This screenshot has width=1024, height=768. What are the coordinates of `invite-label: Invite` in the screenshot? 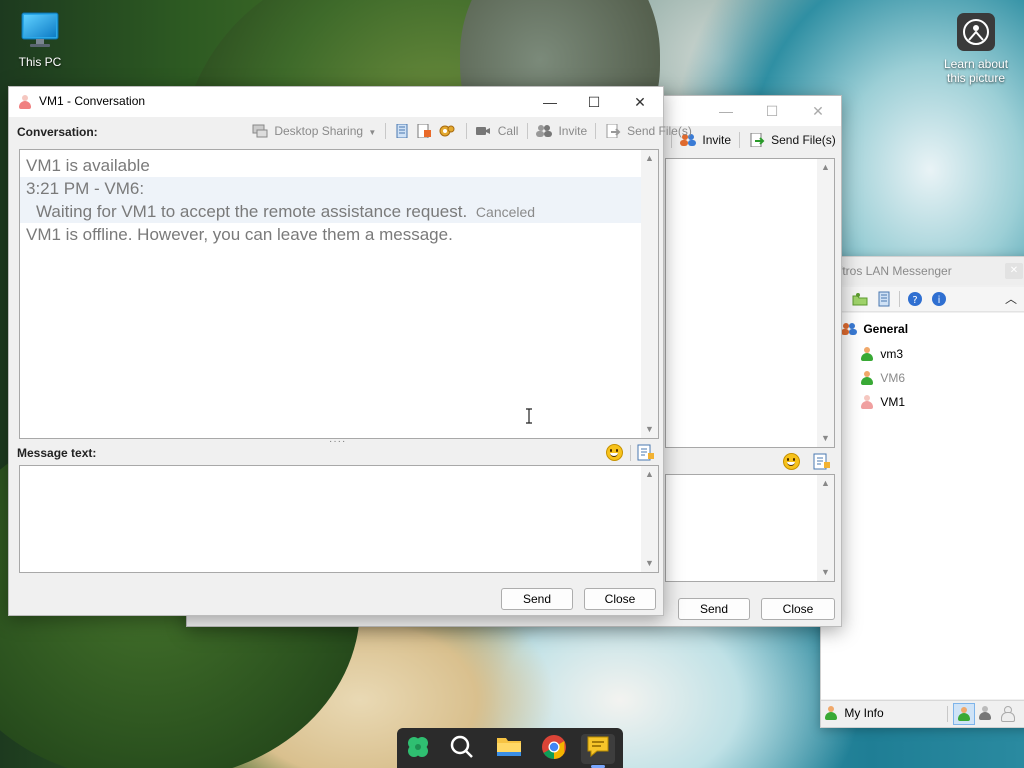 It's located at (573, 130).